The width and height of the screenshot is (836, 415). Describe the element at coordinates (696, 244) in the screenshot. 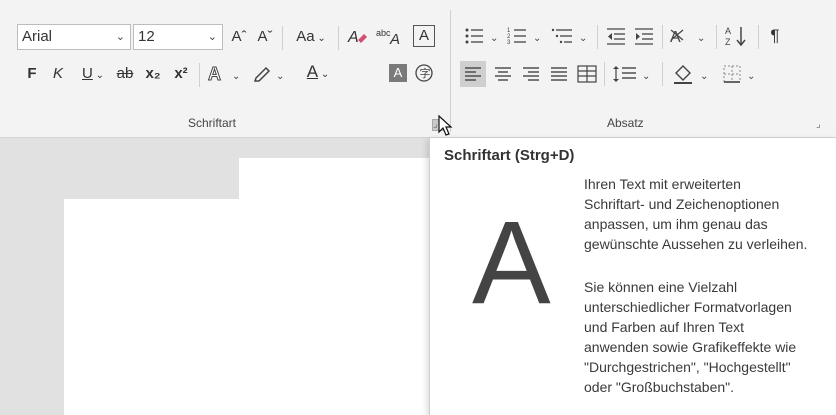

I see `tooltip-line: gewünschte Aussehen zu verleihen.` at that location.